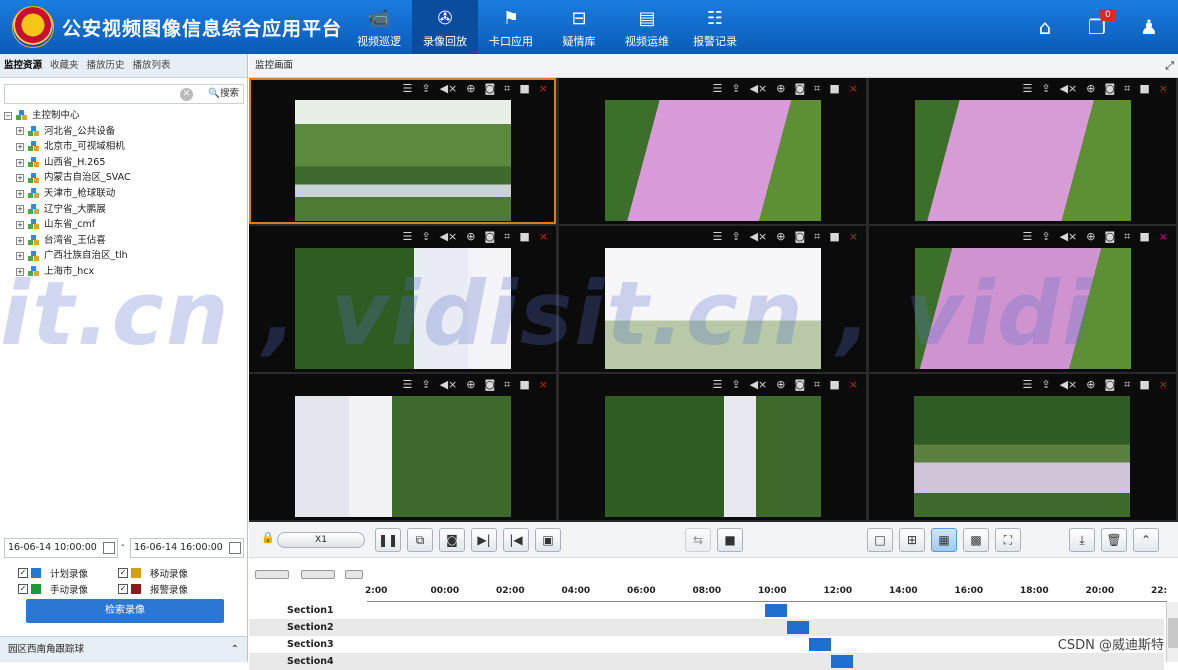 The height and width of the screenshot is (670, 1178). I want to click on nav-checkpoint: ⚑ 卡口应用, so click(511, 27).